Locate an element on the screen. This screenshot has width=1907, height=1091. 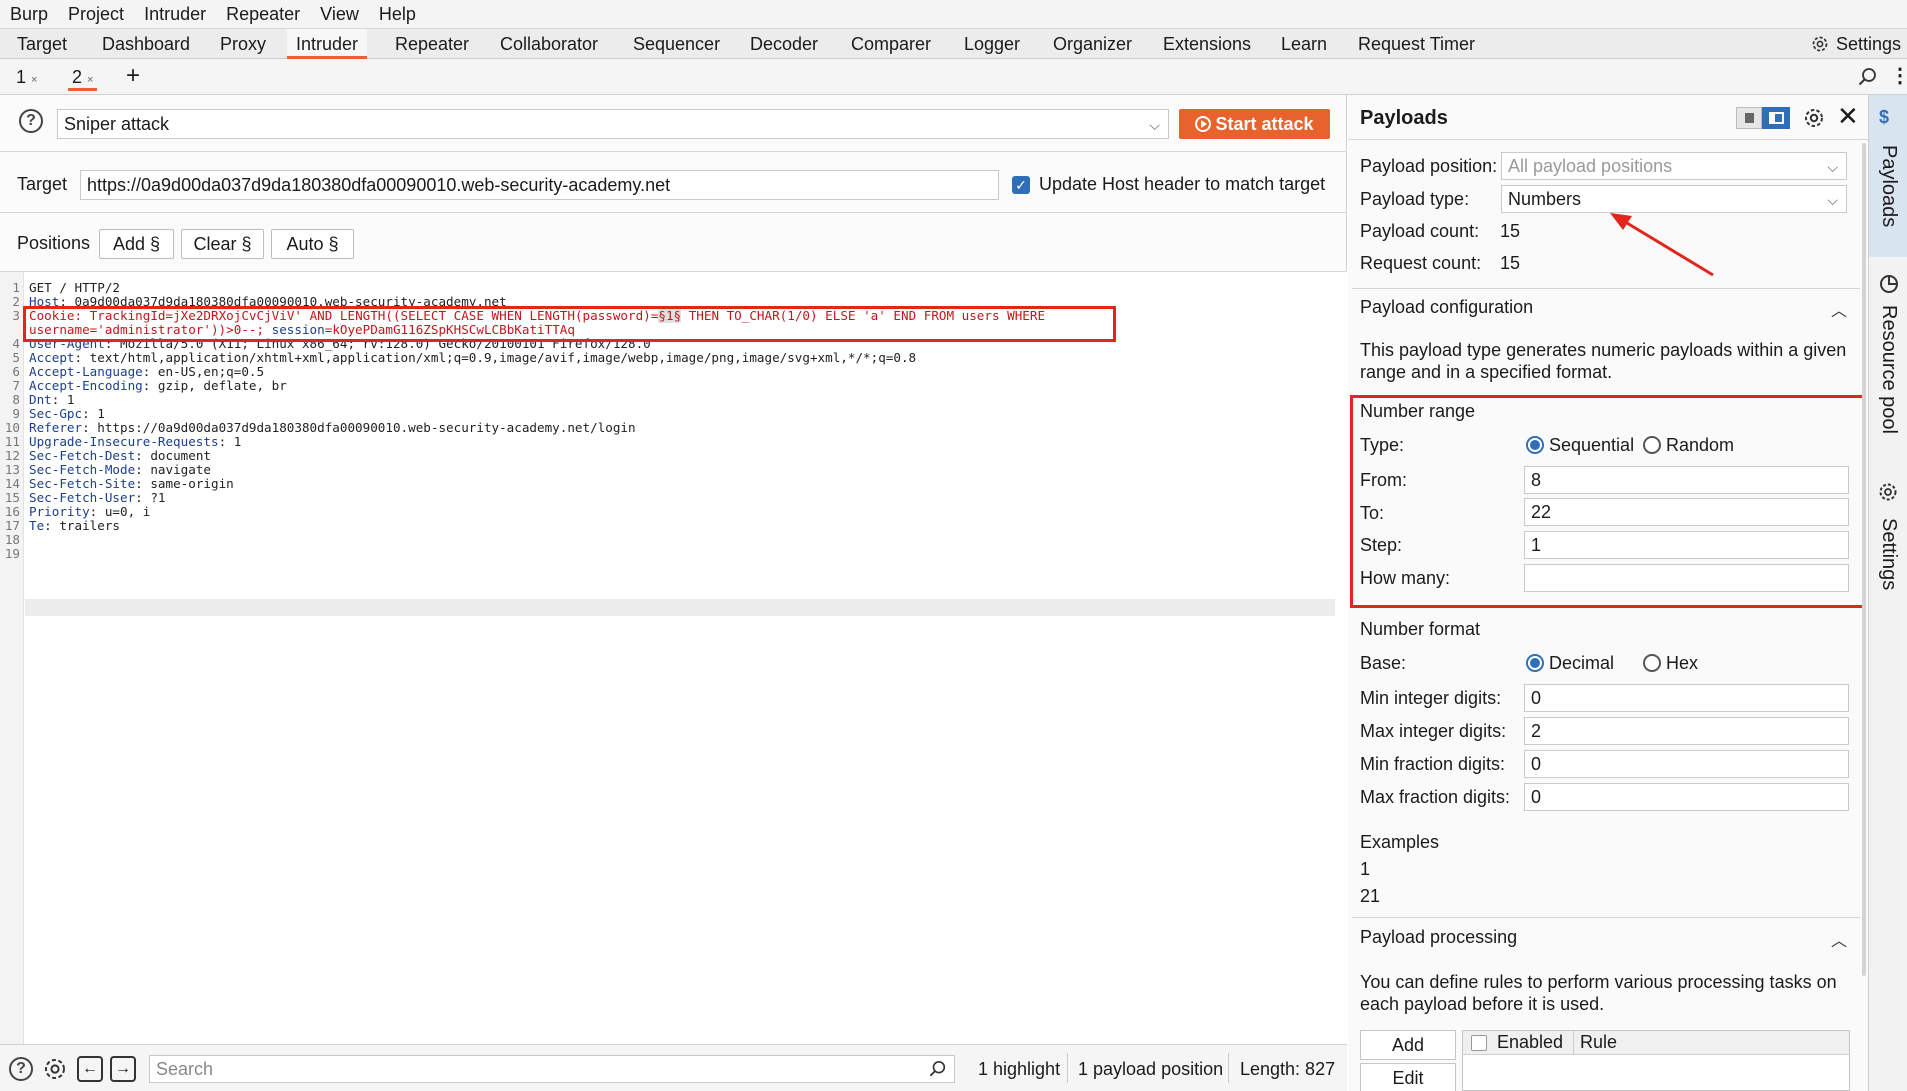
decimal-radio is located at coordinates (1535, 663).